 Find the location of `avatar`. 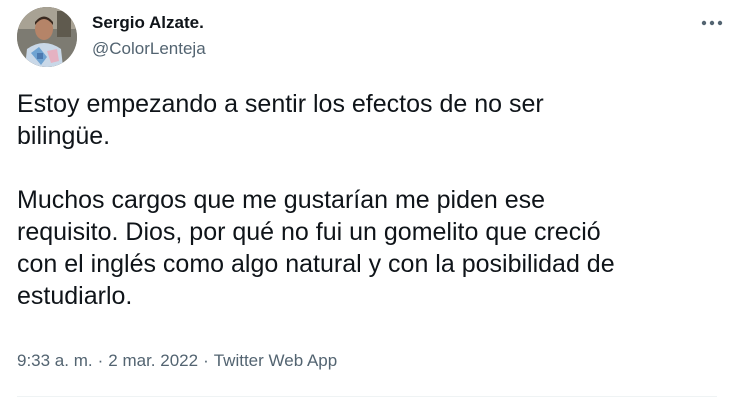

avatar is located at coordinates (47, 37).